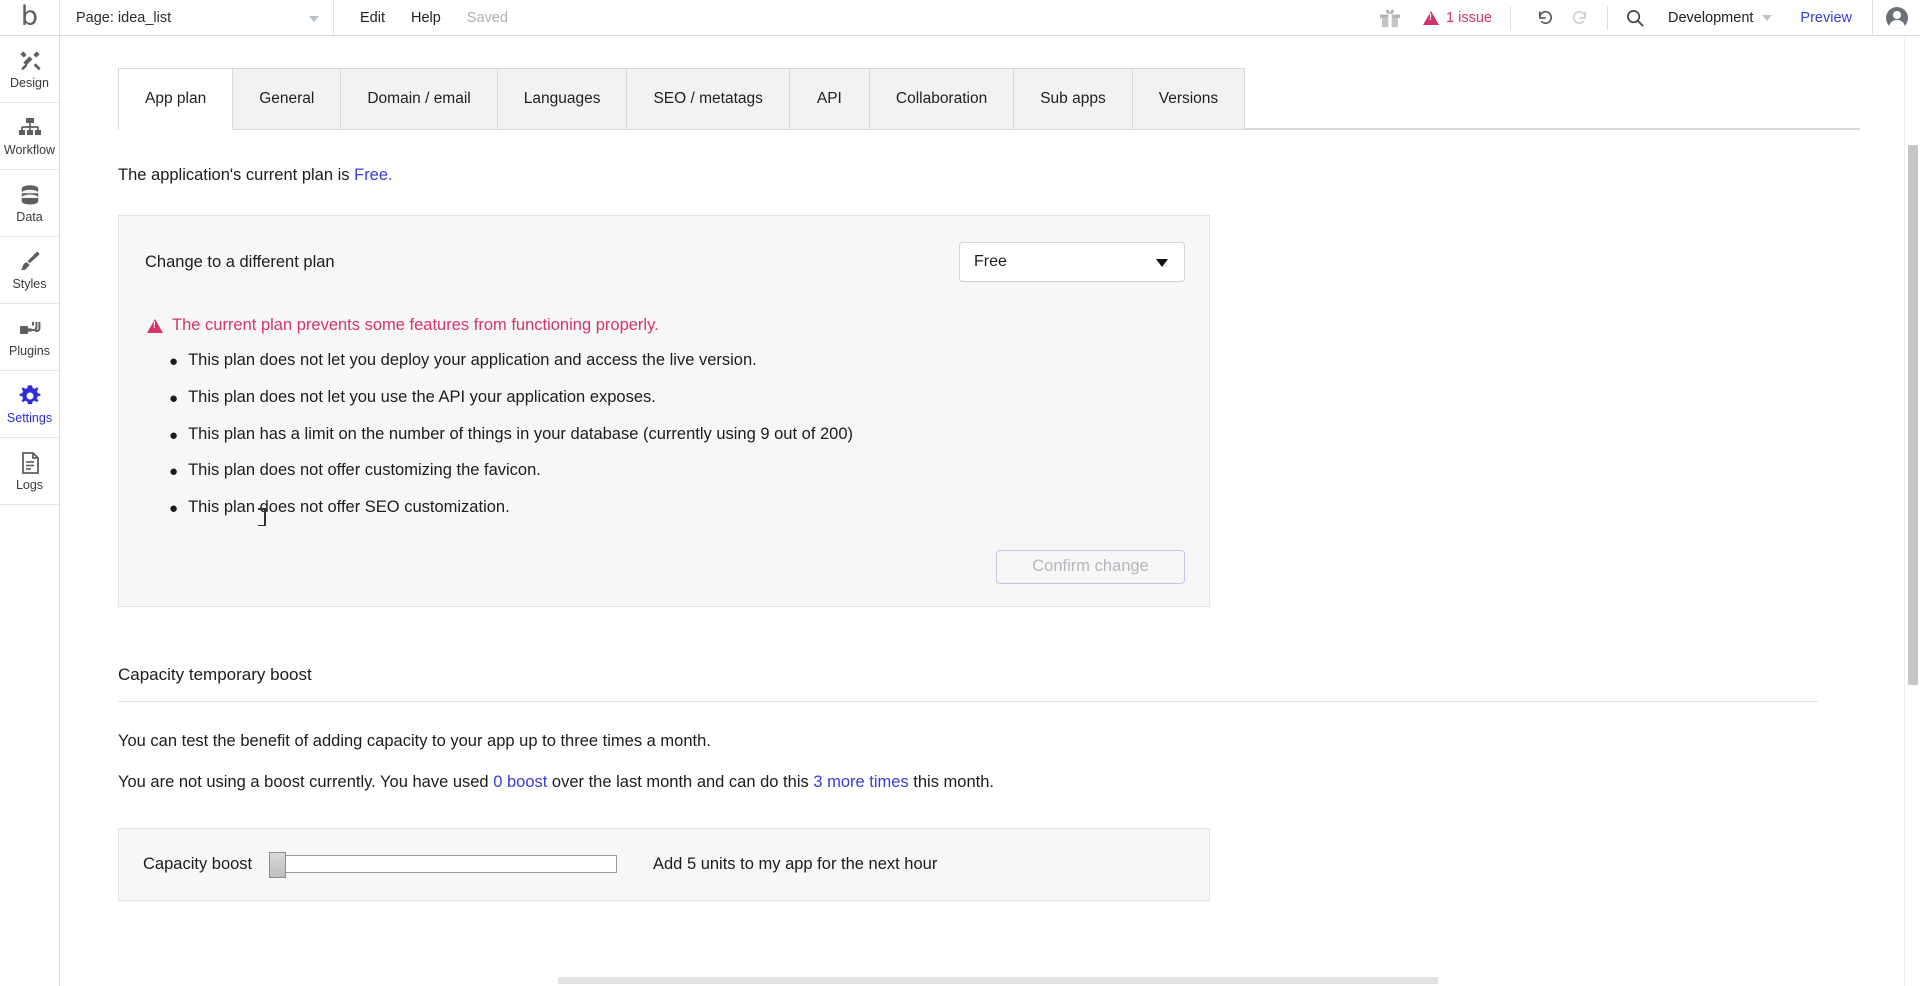 This screenshot has width=1920, height=986. What do you see at coordinates (664, 566) in the screenshot?
I see `confirm-row: Confirm change` at bounding box center [664, 566].